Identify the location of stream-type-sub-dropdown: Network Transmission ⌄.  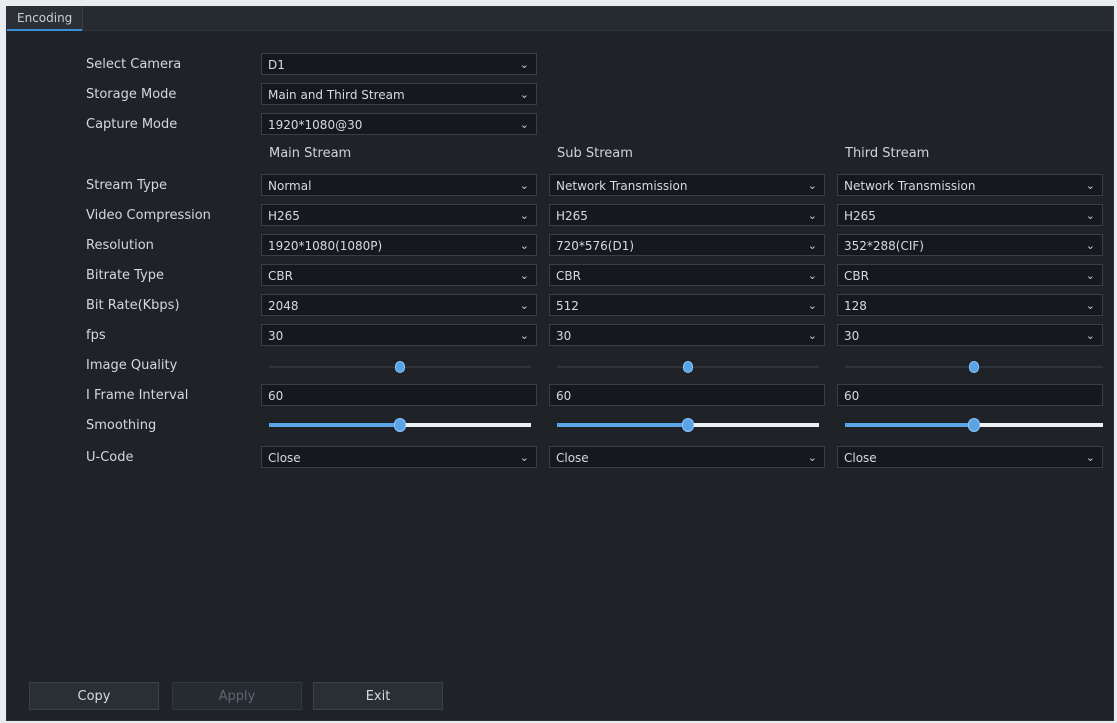
(687, 185).